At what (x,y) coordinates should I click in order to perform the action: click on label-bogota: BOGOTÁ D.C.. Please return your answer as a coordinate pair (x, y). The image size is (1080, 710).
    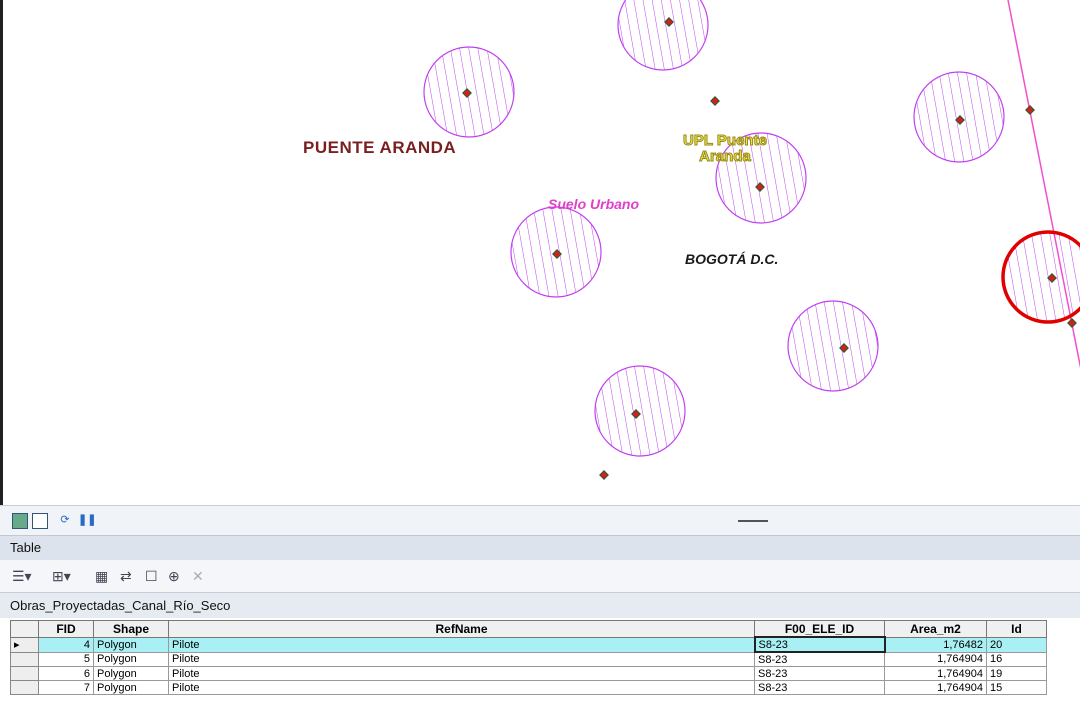
    Looking at the image, I should click on (732, 259).